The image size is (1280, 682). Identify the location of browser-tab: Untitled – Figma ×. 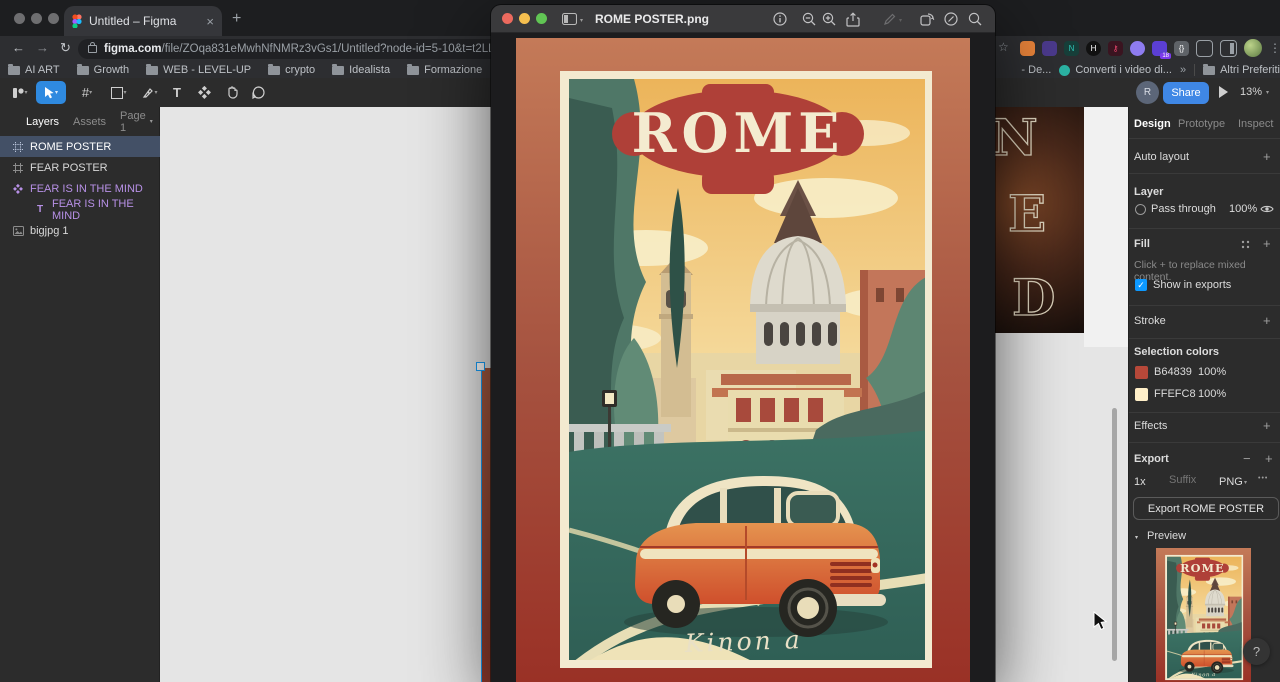
(143, 21).